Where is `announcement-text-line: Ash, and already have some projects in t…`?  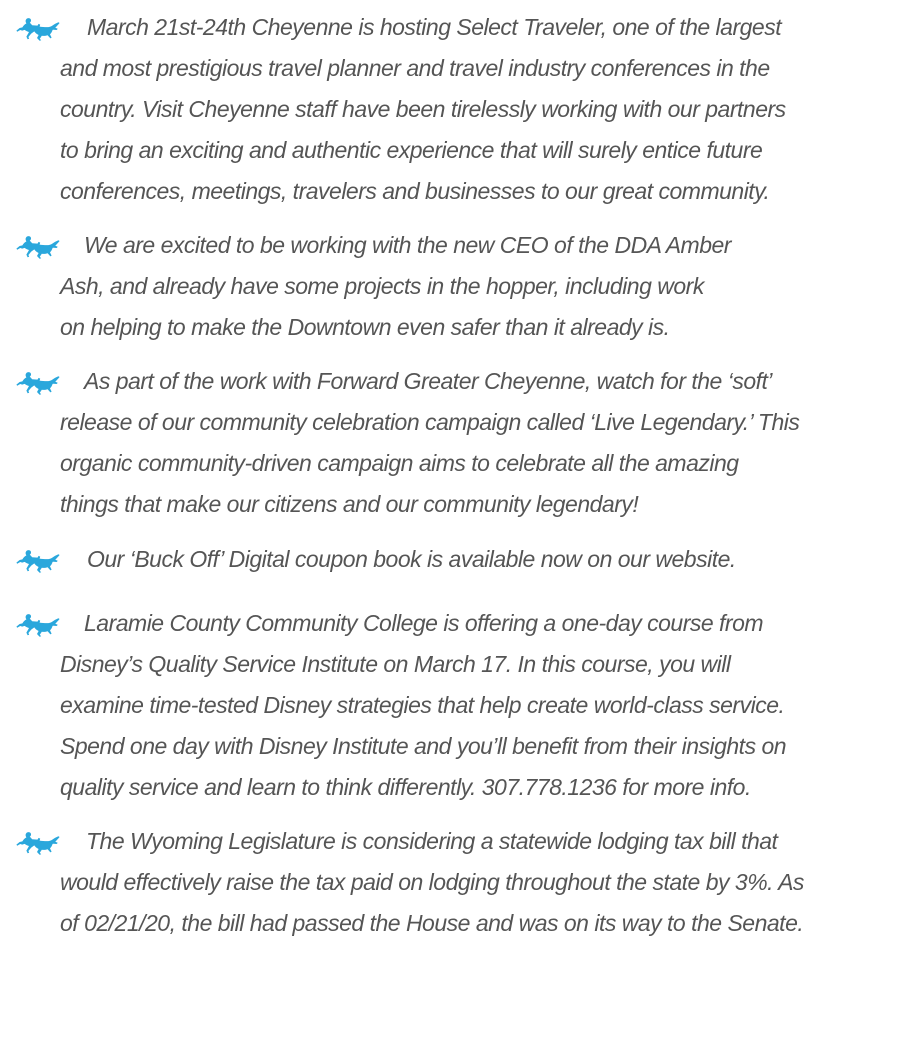
announcement-text-line: Ash, and already have some projects in t… is located at coordinates (382, 286).